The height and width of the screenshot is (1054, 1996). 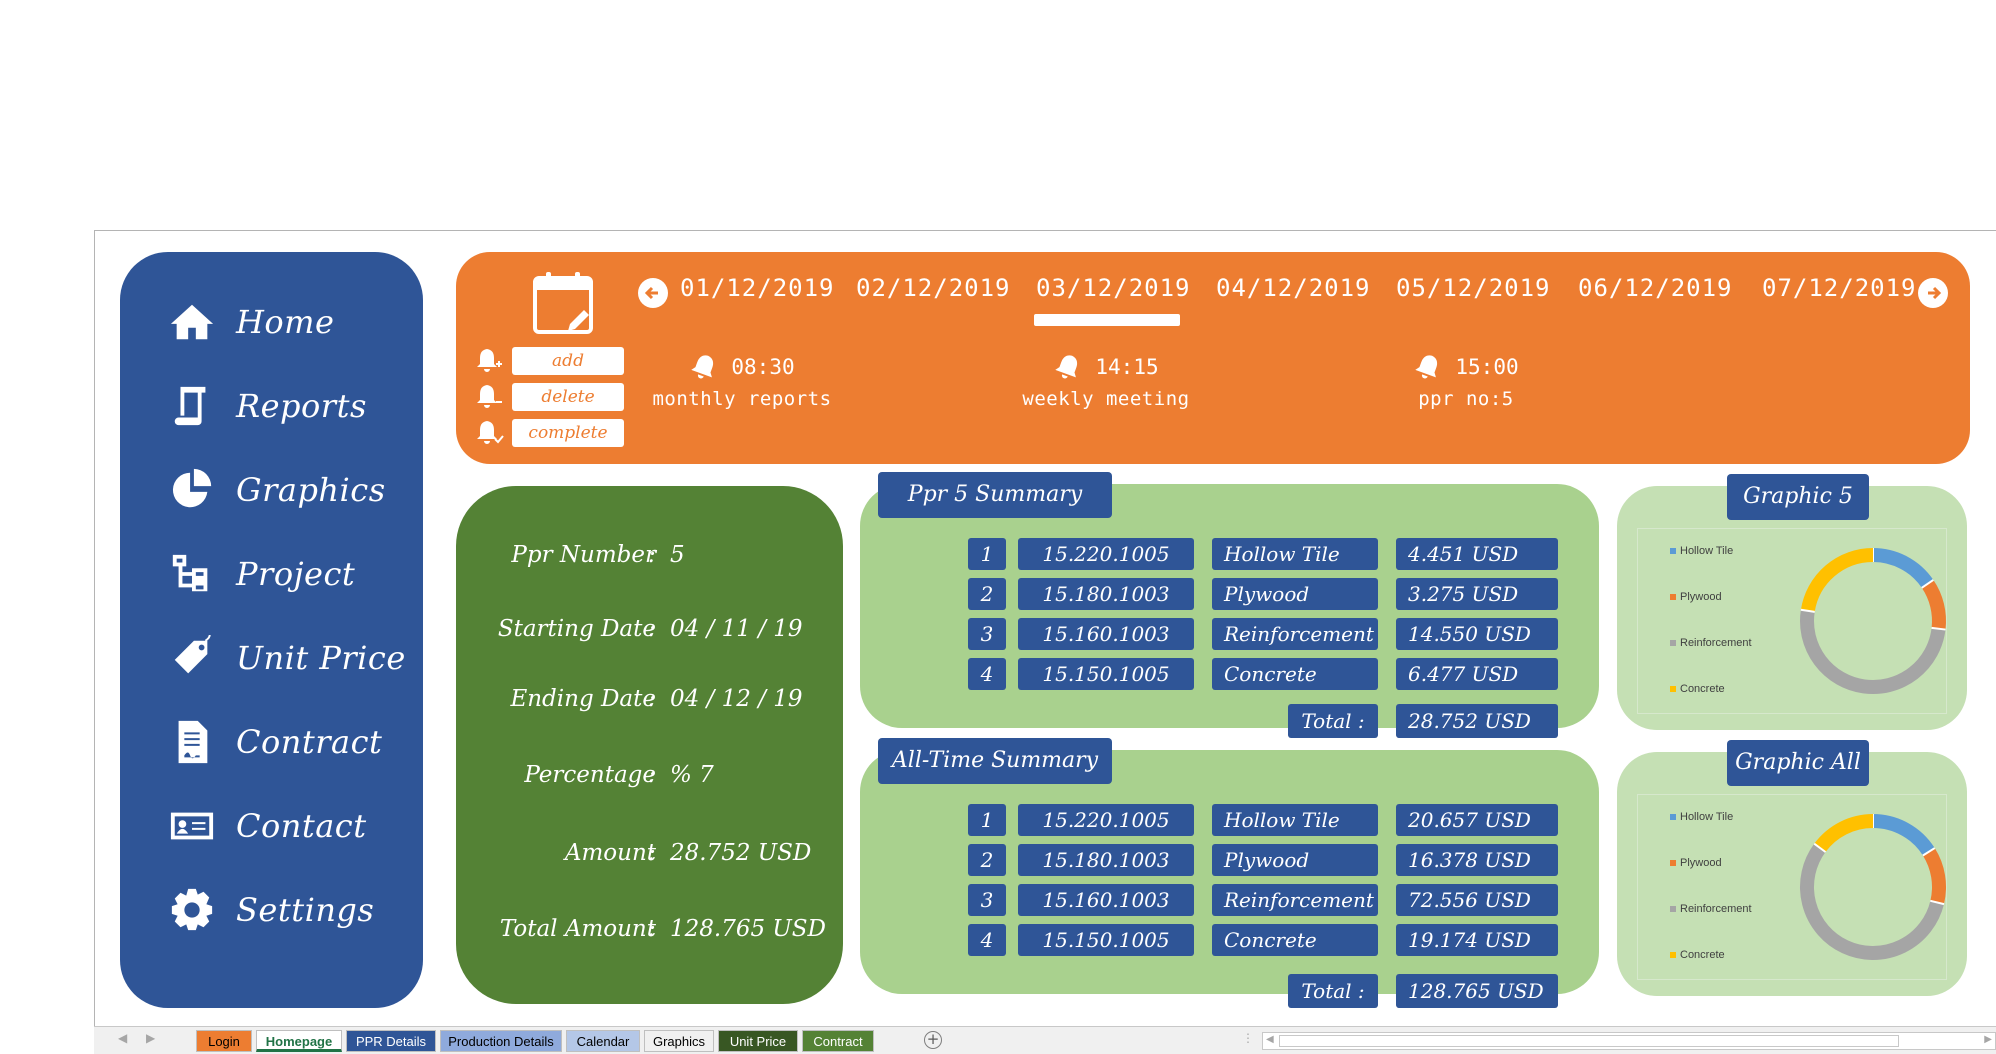 I want to click on delete-reminder-row: delete, so click(x=549, y=397).